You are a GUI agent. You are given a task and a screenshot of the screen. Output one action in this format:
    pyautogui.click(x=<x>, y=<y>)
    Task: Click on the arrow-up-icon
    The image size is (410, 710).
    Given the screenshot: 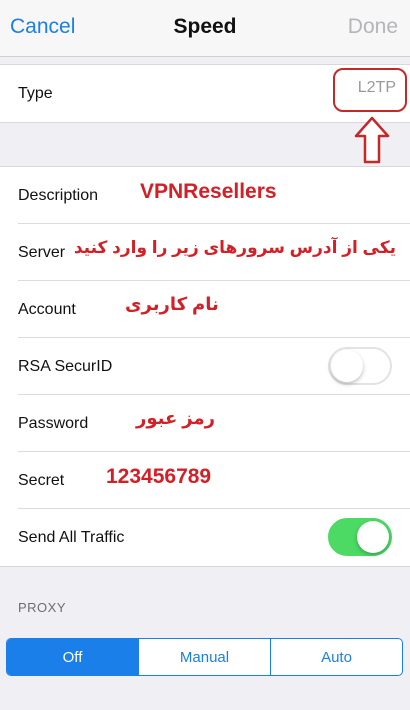 What is the action you would take?
    pyautogui.click(x=372, y=140)
    